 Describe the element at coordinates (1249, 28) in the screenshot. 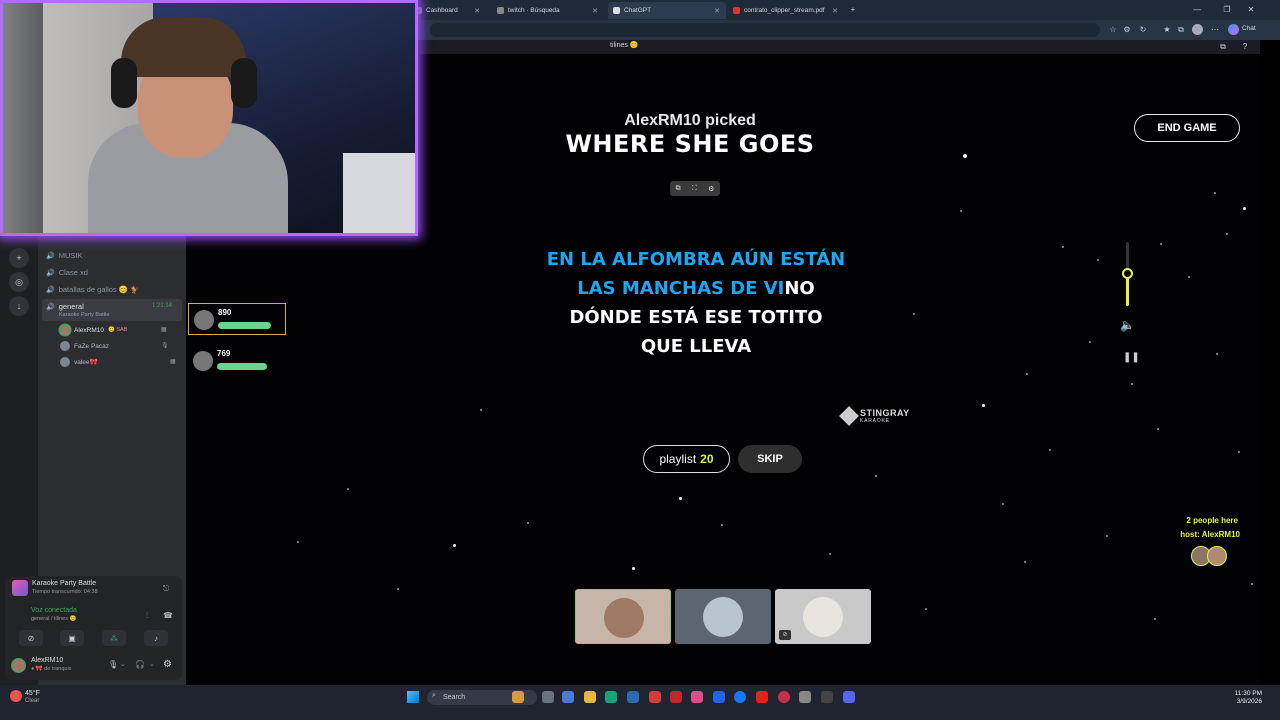

I see `copilot-label: Chat` at that location.